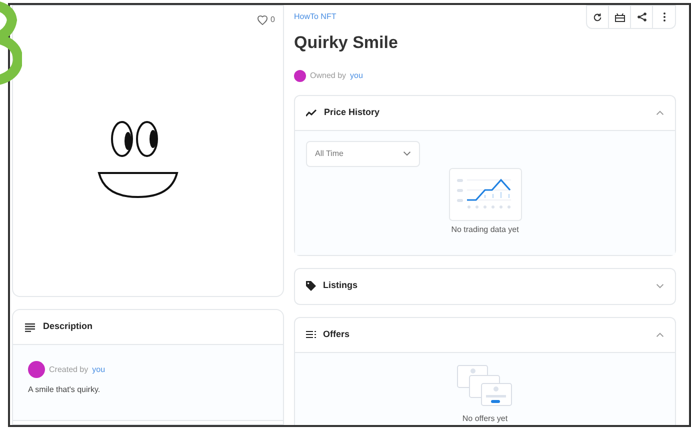 Image resolution: width=691 pixels, height=429 pixels. I want to click on lines-icon, so click(30, 327).